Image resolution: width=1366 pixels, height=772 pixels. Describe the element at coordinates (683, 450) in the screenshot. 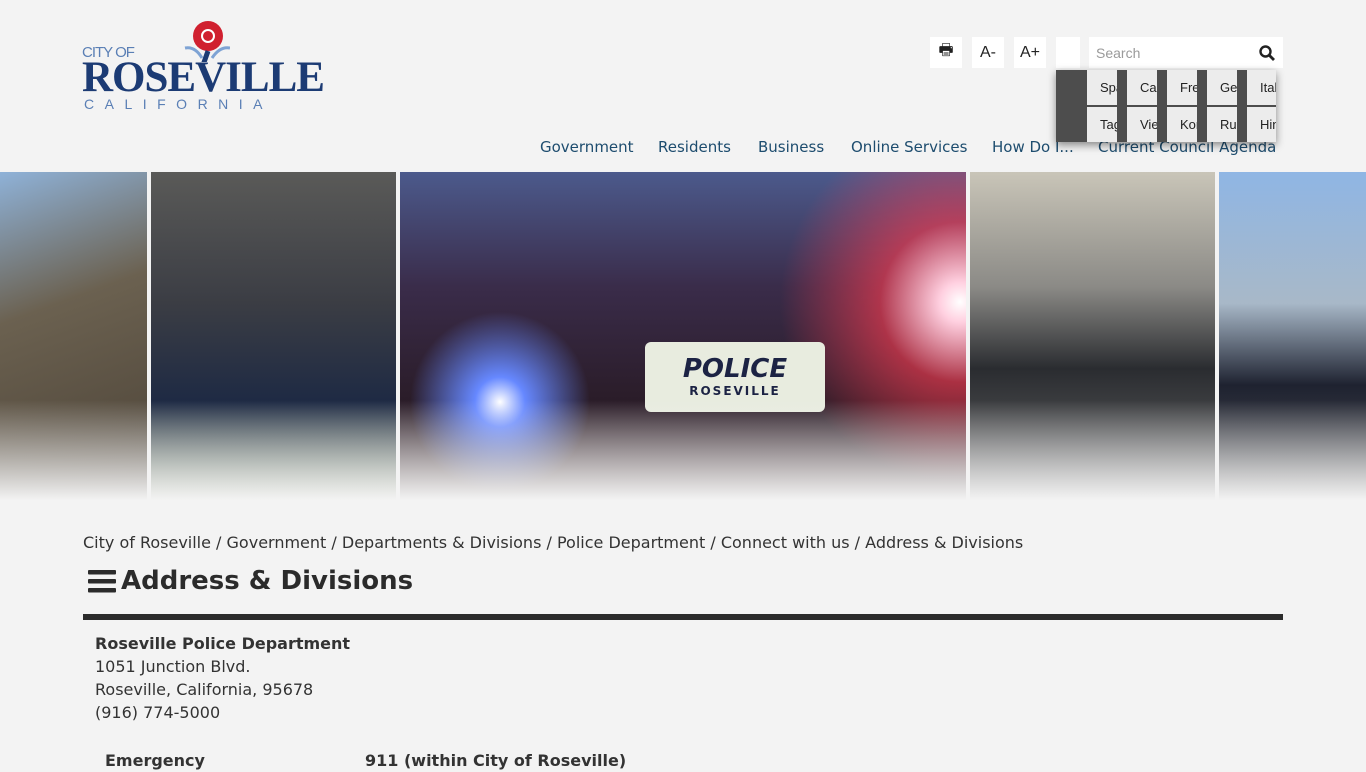

I see `hero-fade` at that location.